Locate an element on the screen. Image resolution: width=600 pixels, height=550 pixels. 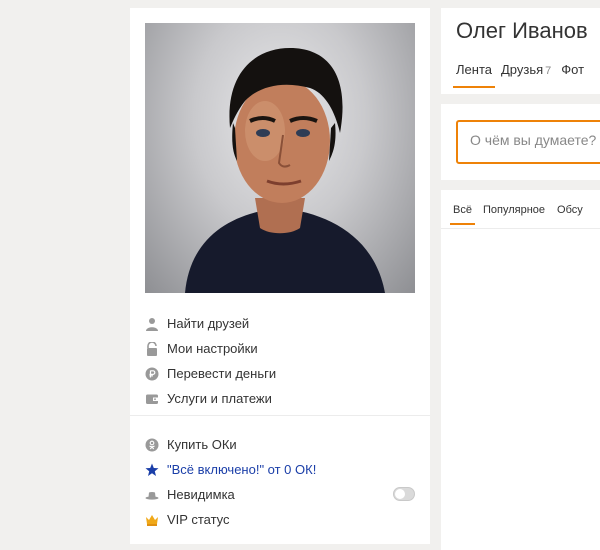
menu-item-label: Услуги и платежи is located at coordinates (219, 398).